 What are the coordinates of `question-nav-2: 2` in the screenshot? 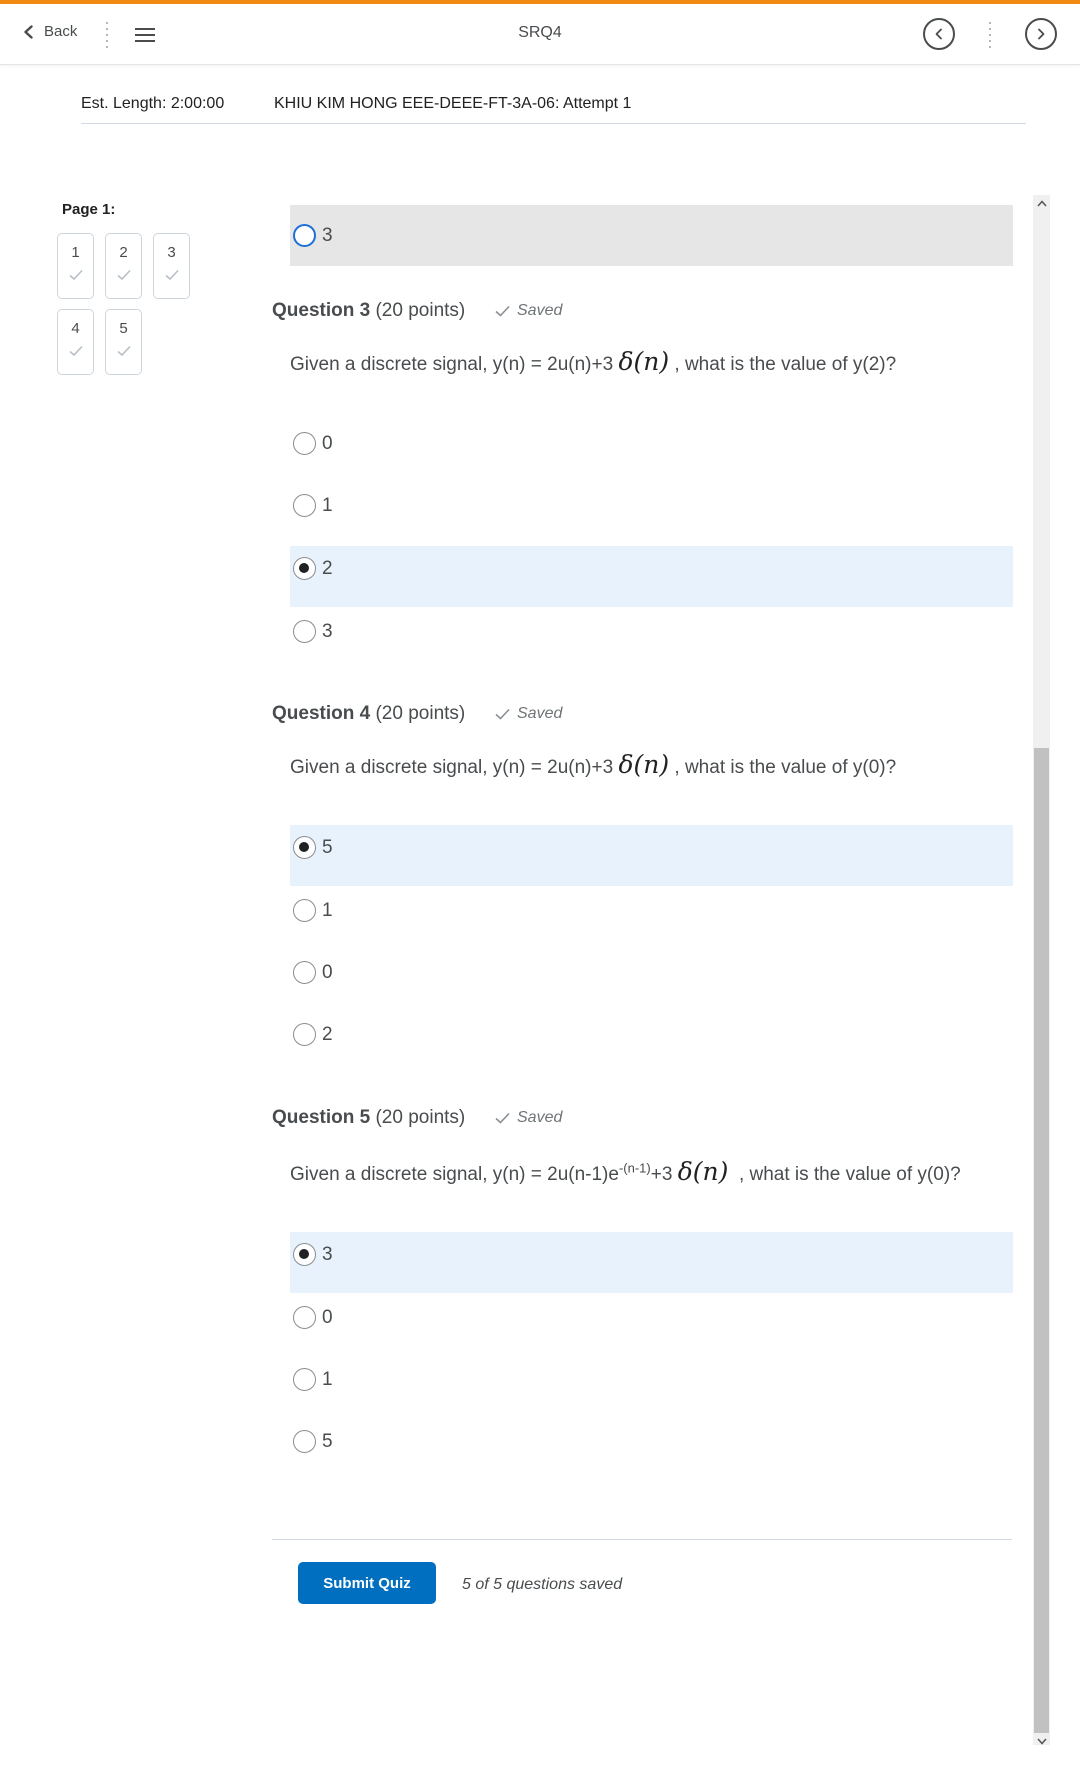 It's located at (123, 266).